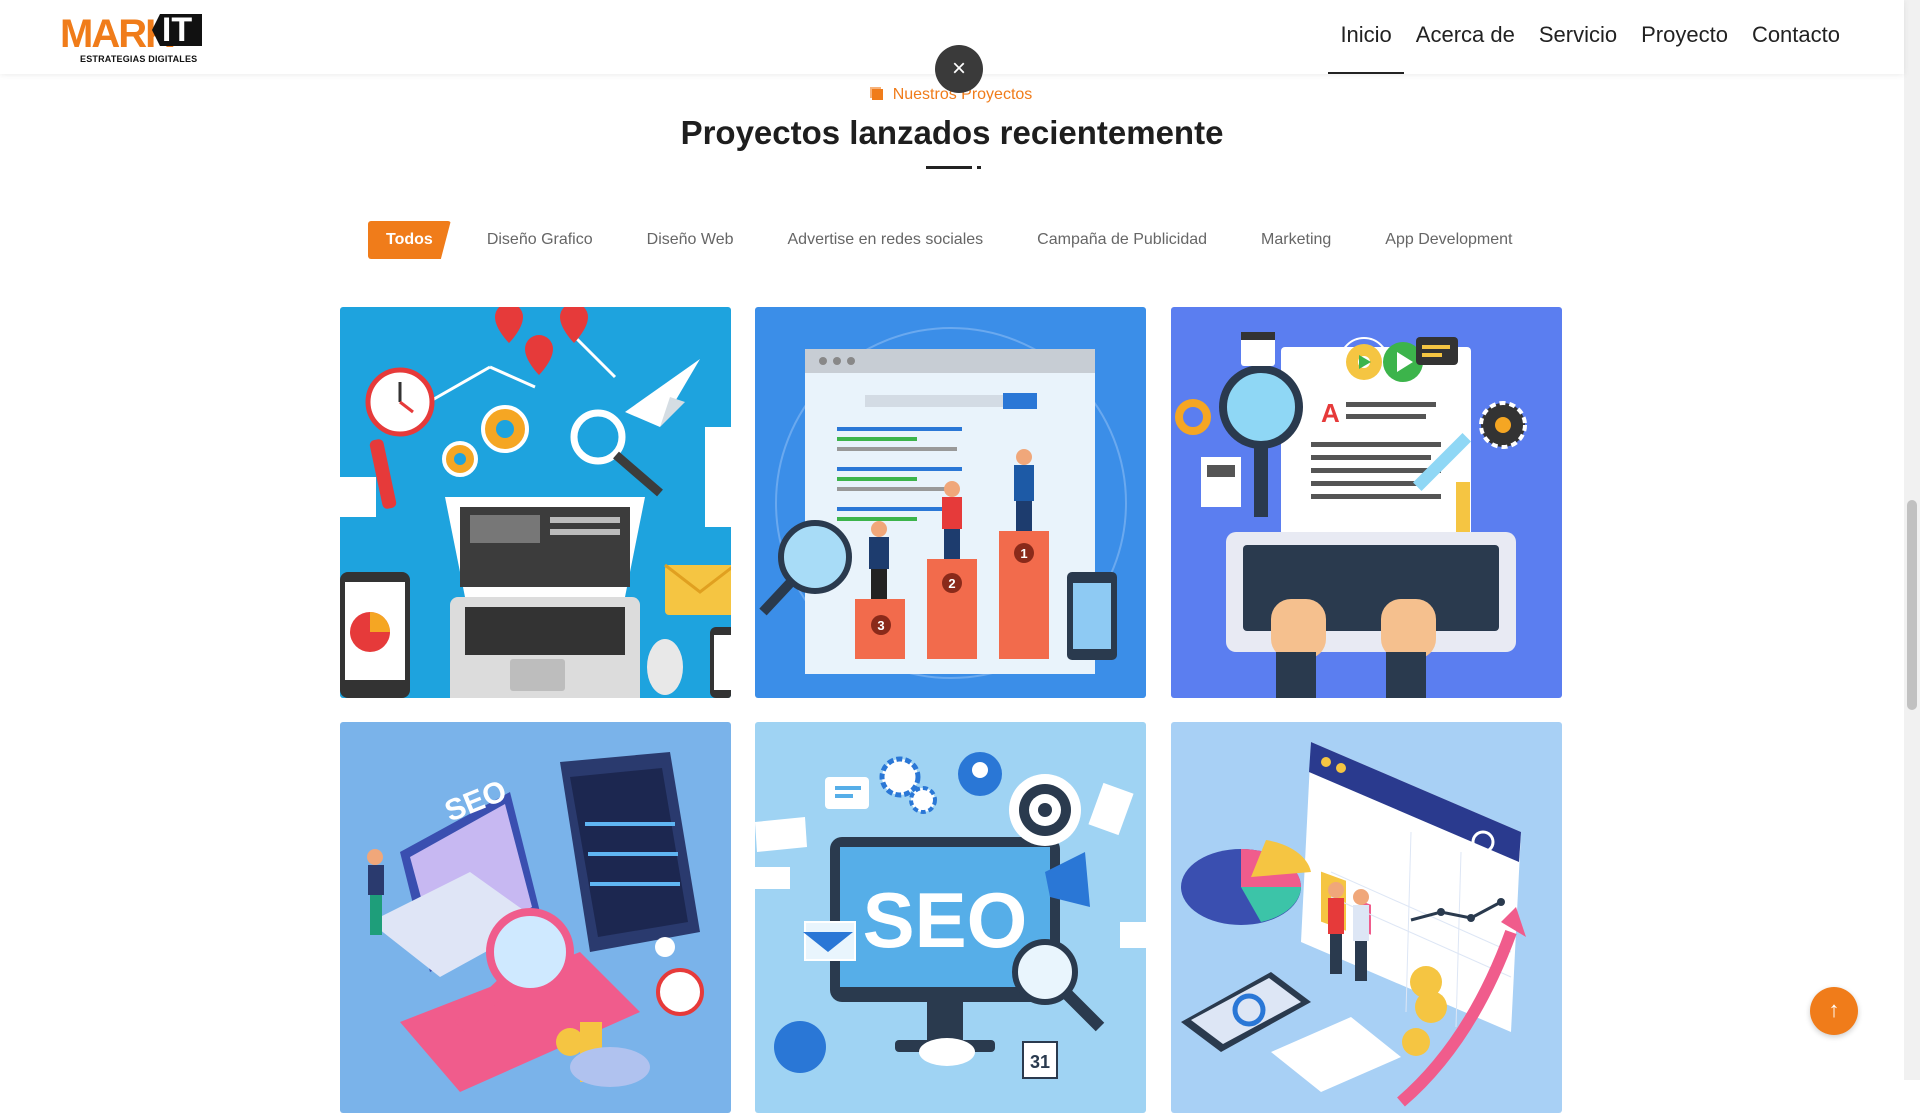 The image size is (1920, 1113). What do you see at coordinates (952, 132) in the screenshot?
I see `section-title: Proyectos lanzados recientemente` at bounding box center [952, 132].